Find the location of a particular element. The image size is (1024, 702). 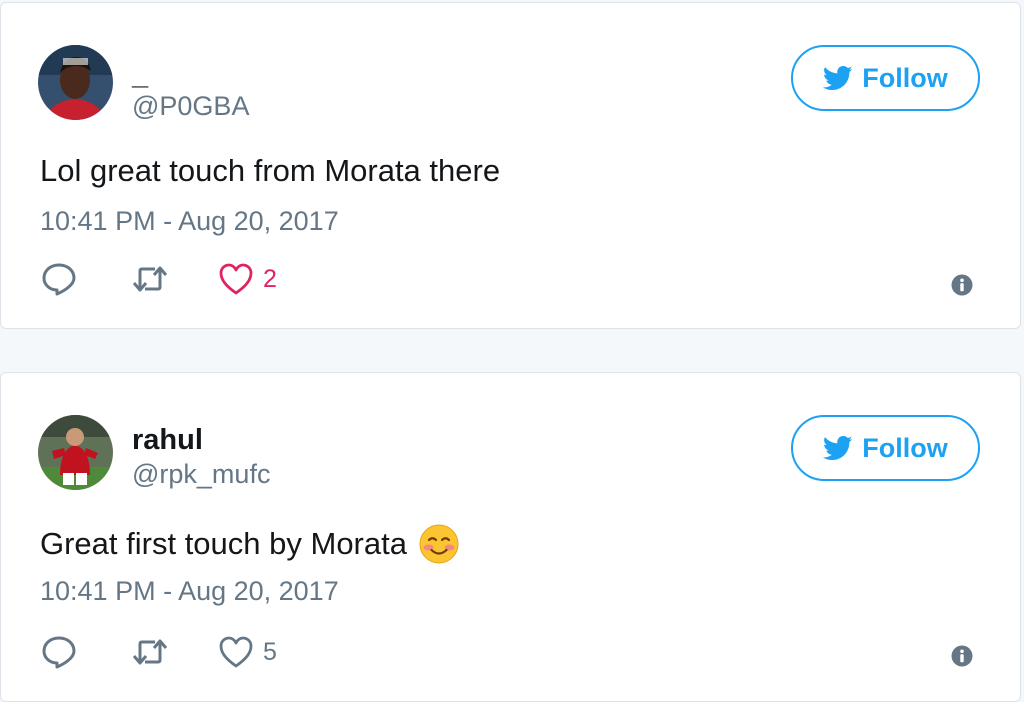

display-name: _ is located at coordinates (140, 75).